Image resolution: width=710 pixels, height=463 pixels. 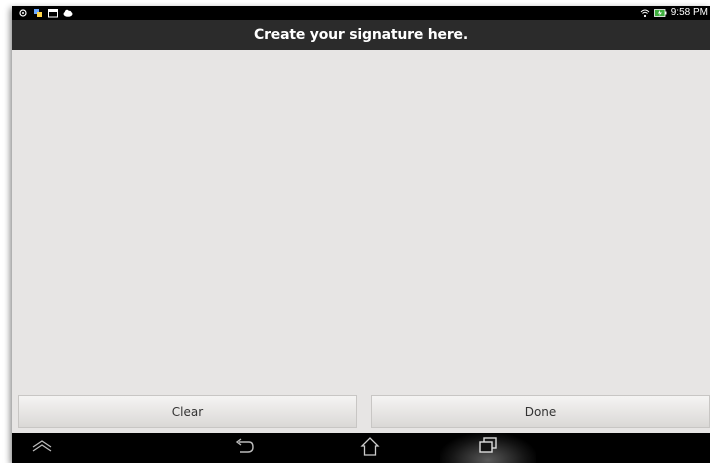 What do you see at coordinates (45, 13) in the screenshot?
I see `notification-icons` at bounding box center [45, 13].